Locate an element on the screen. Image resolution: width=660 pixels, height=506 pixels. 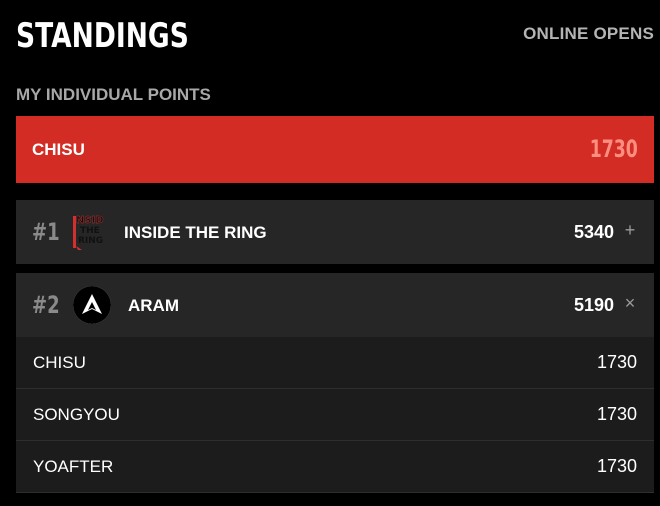
member-row: YOAFTER 1730 is located at coordinates (335, 467).